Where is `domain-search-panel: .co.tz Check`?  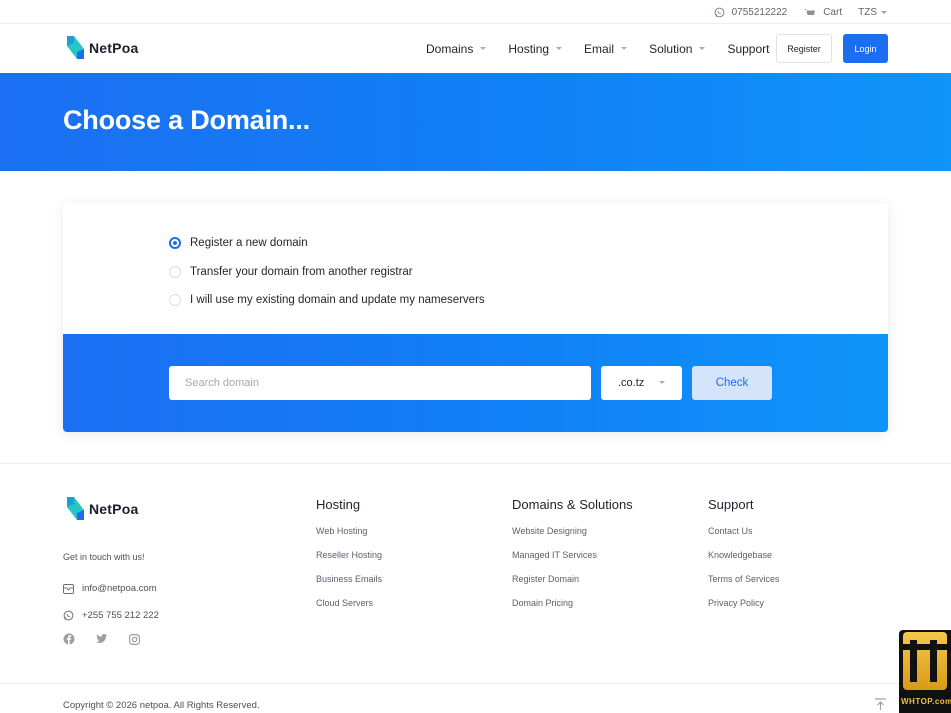
domain-search-panel: .co.tz Check is located at coordinates (475, 383).